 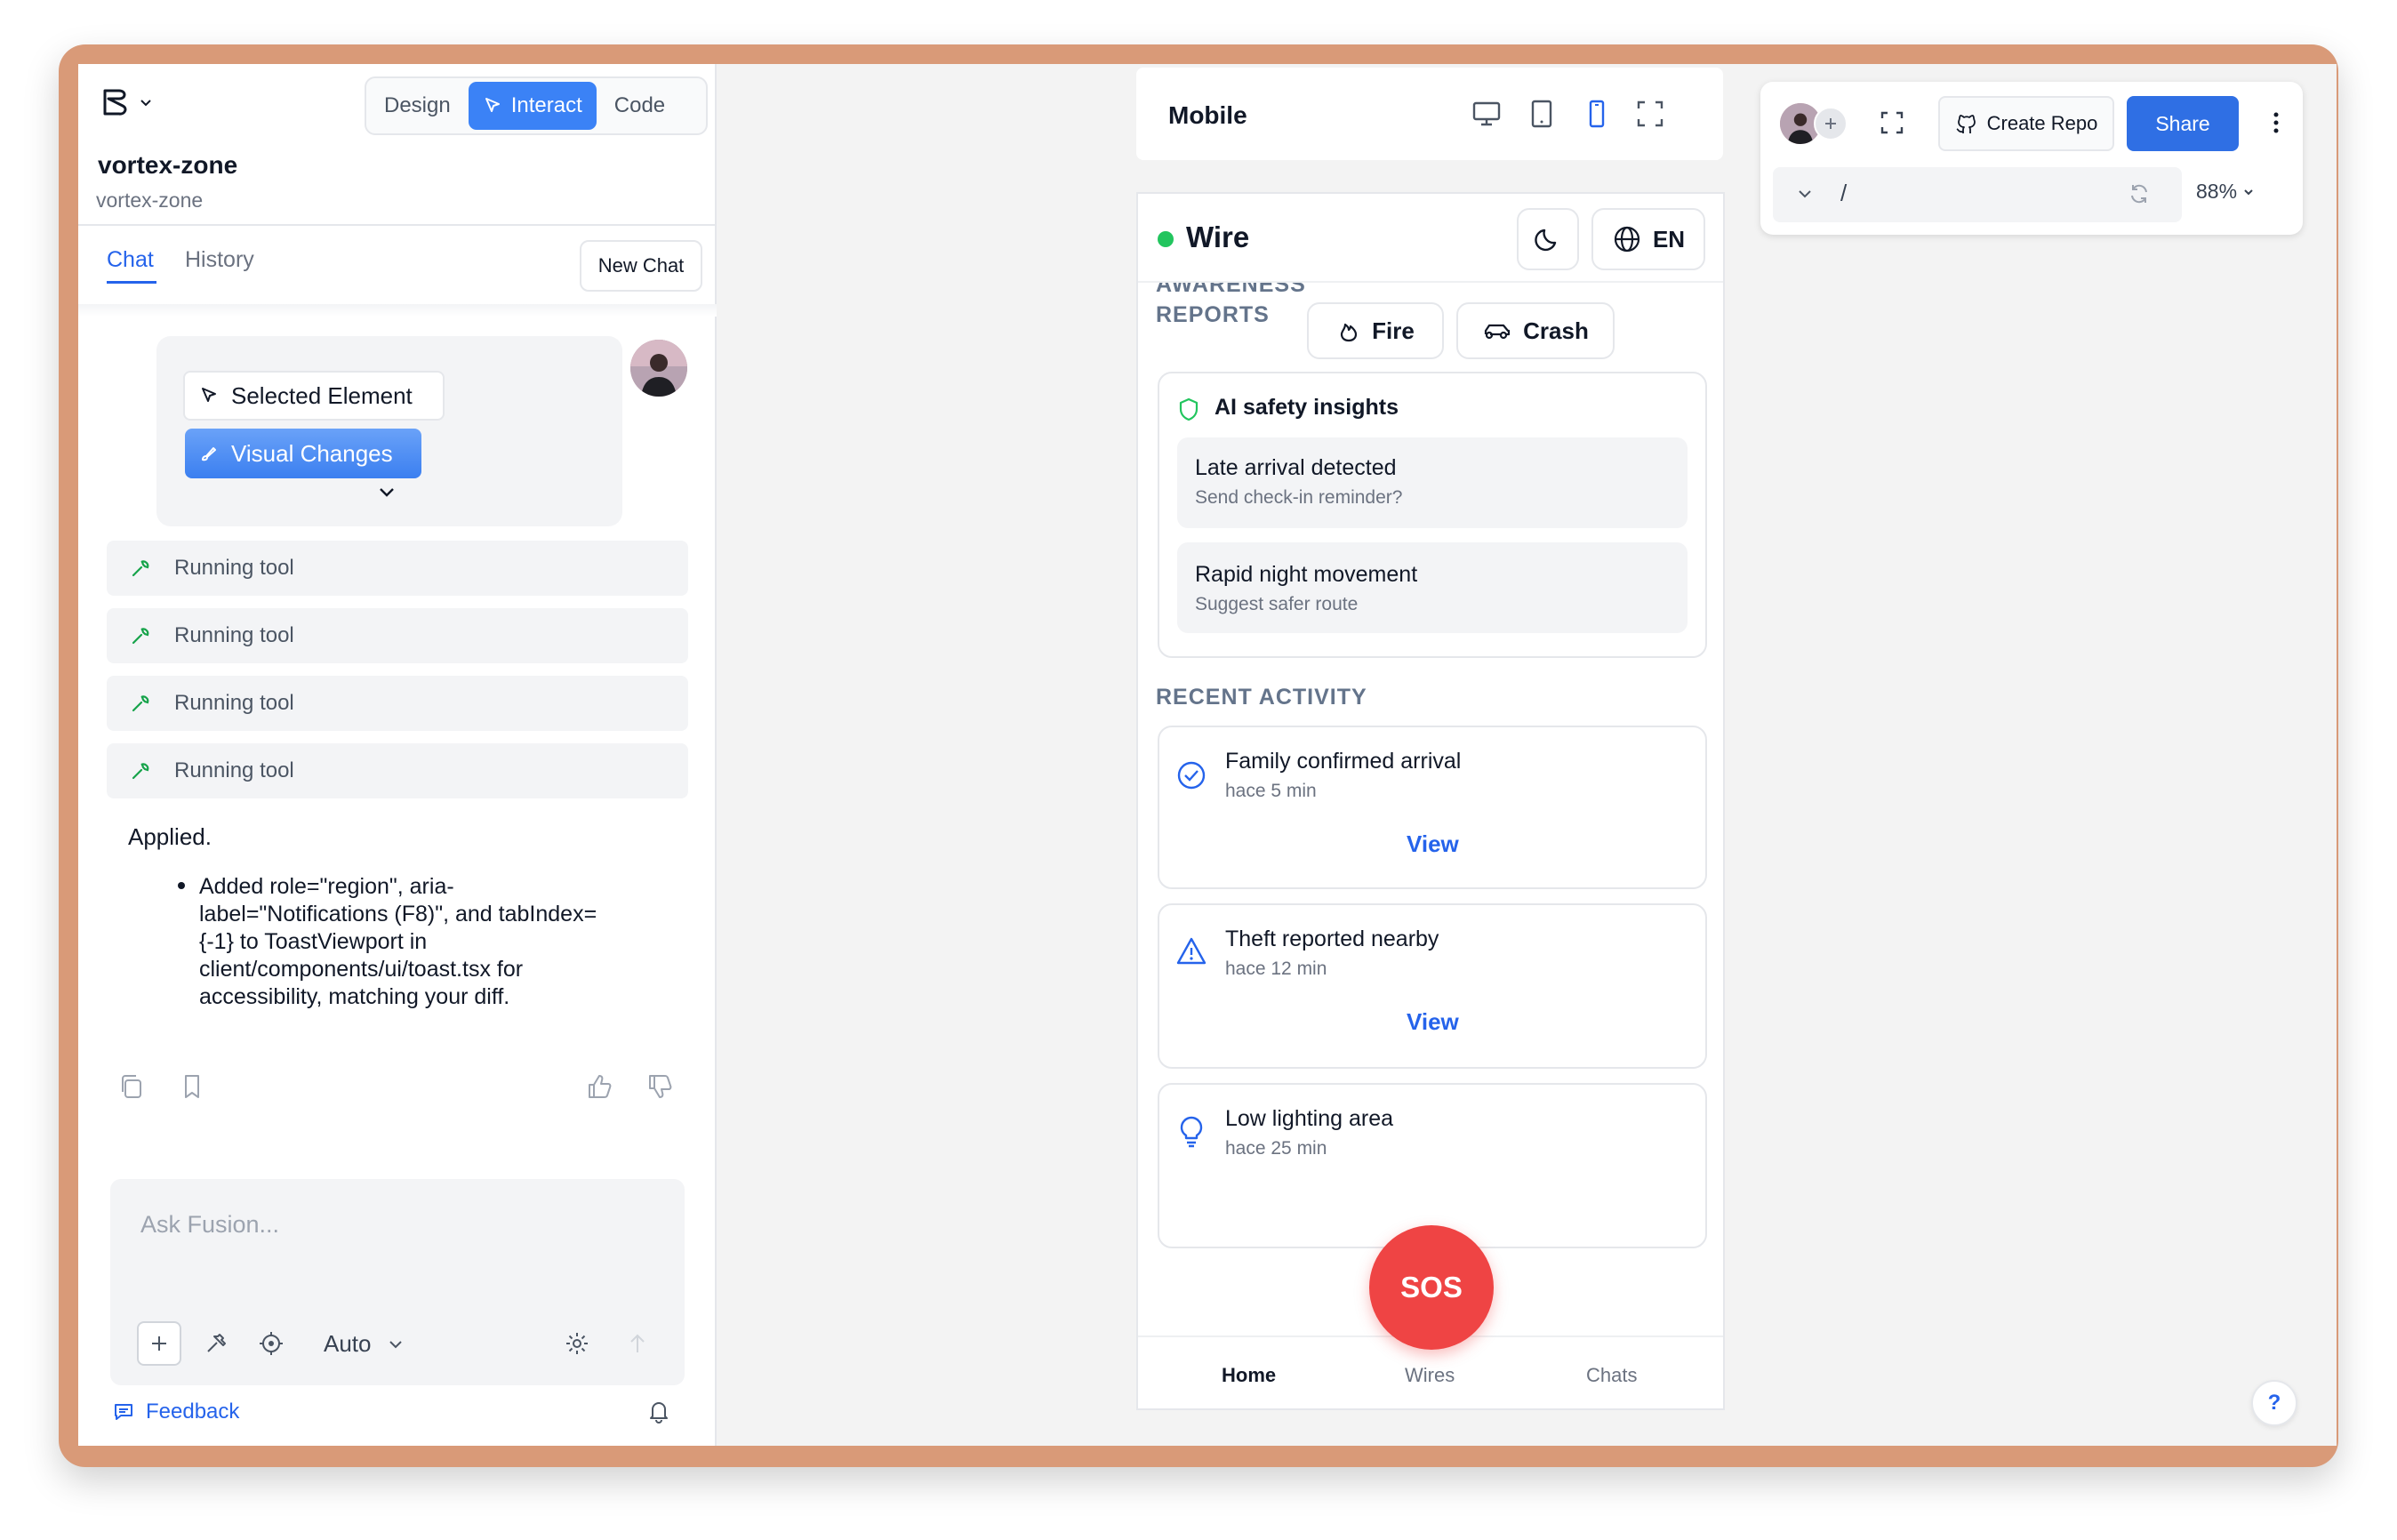 I want to click on more-vertical-icon, so click(x=2276, y=123).